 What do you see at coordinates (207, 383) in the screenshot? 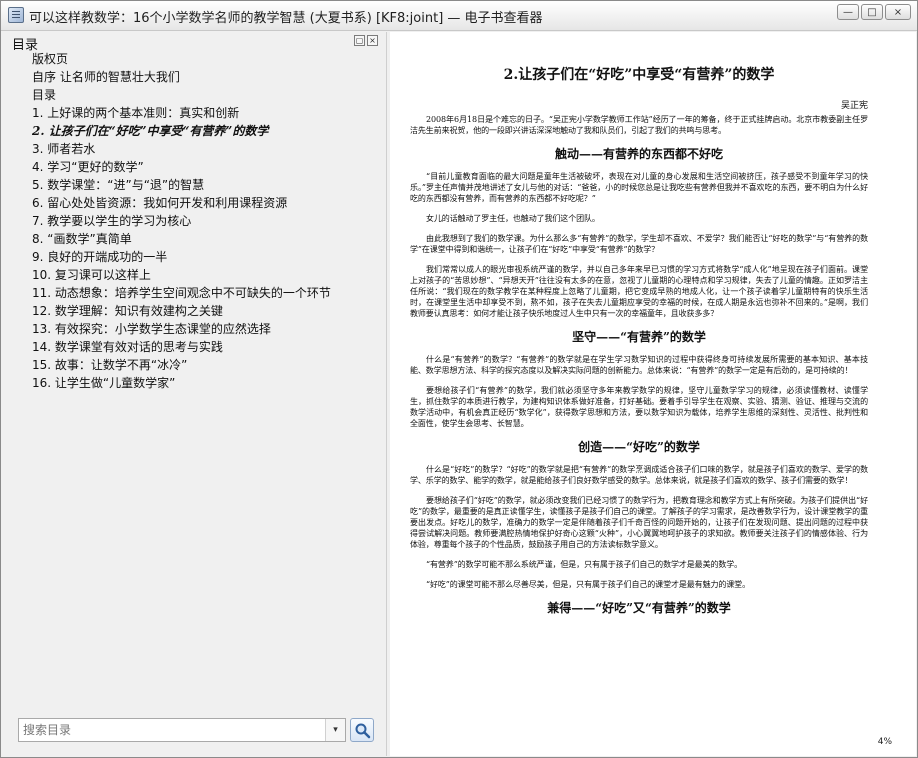
I see `toc-item: 16. 让学生做“儿童数学家”` at bounding box center [207, 383].